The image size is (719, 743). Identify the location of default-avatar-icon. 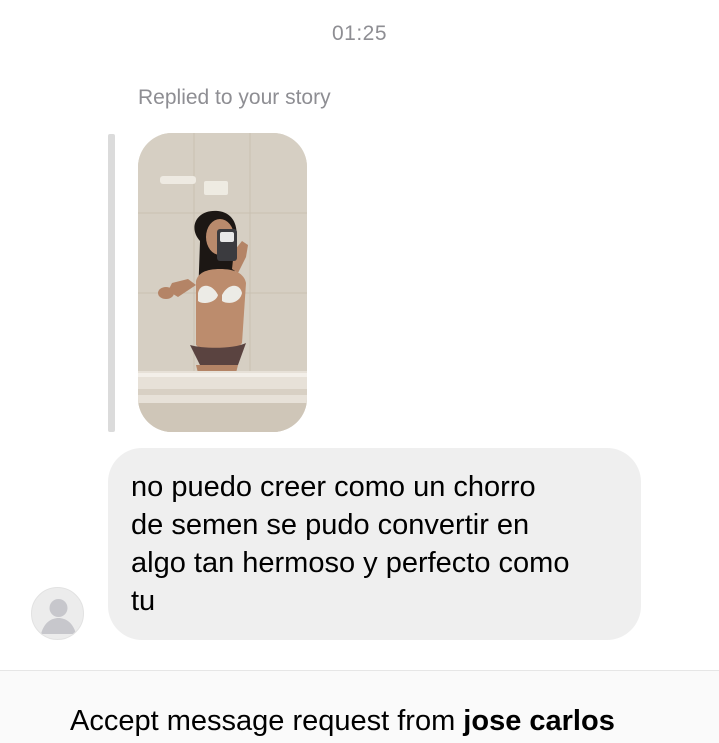
(57, 613).